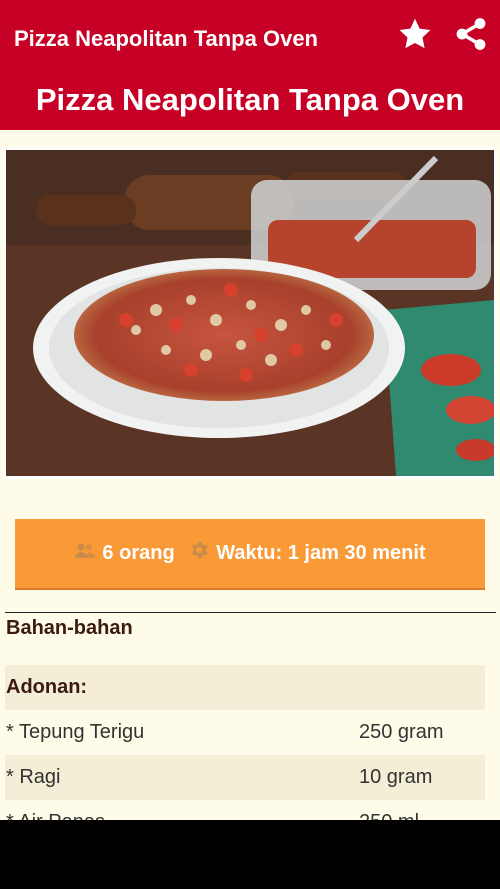 The image size is (500, 889). I want to click on app-bar: Pizza Neapolitan Tanpa Oven, so click(250, 38).